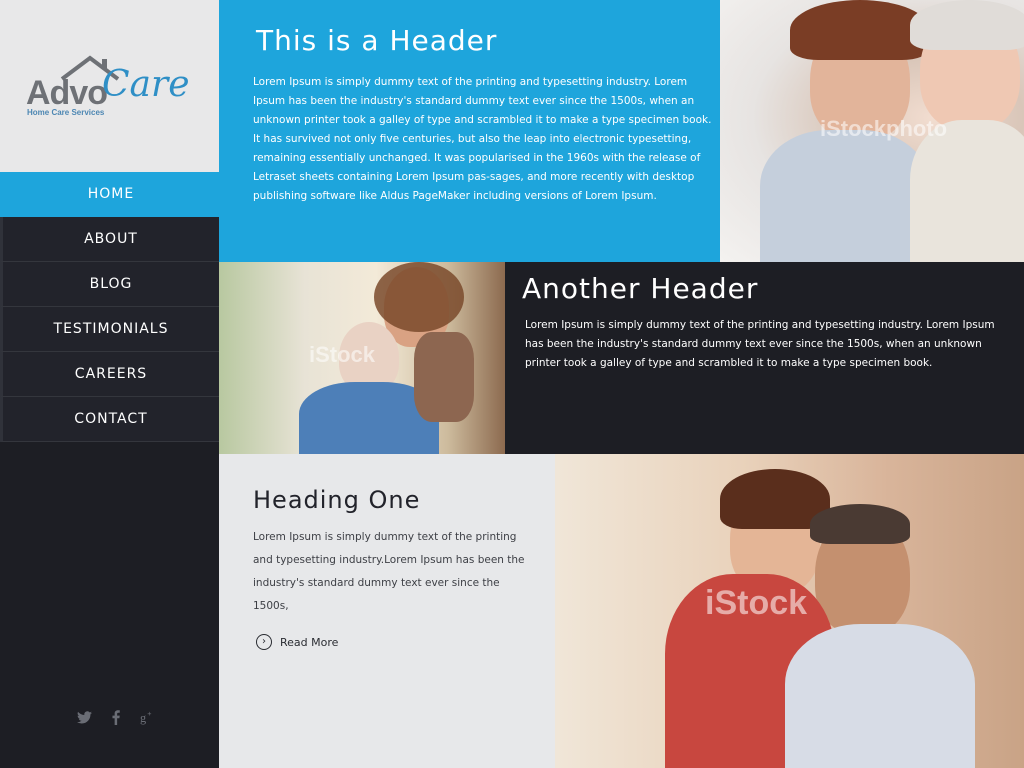 Image resolution: width=1024 pixels, height=768 pixels. I want to click on nav-item-careers: CAREERS, so click(109, 374).